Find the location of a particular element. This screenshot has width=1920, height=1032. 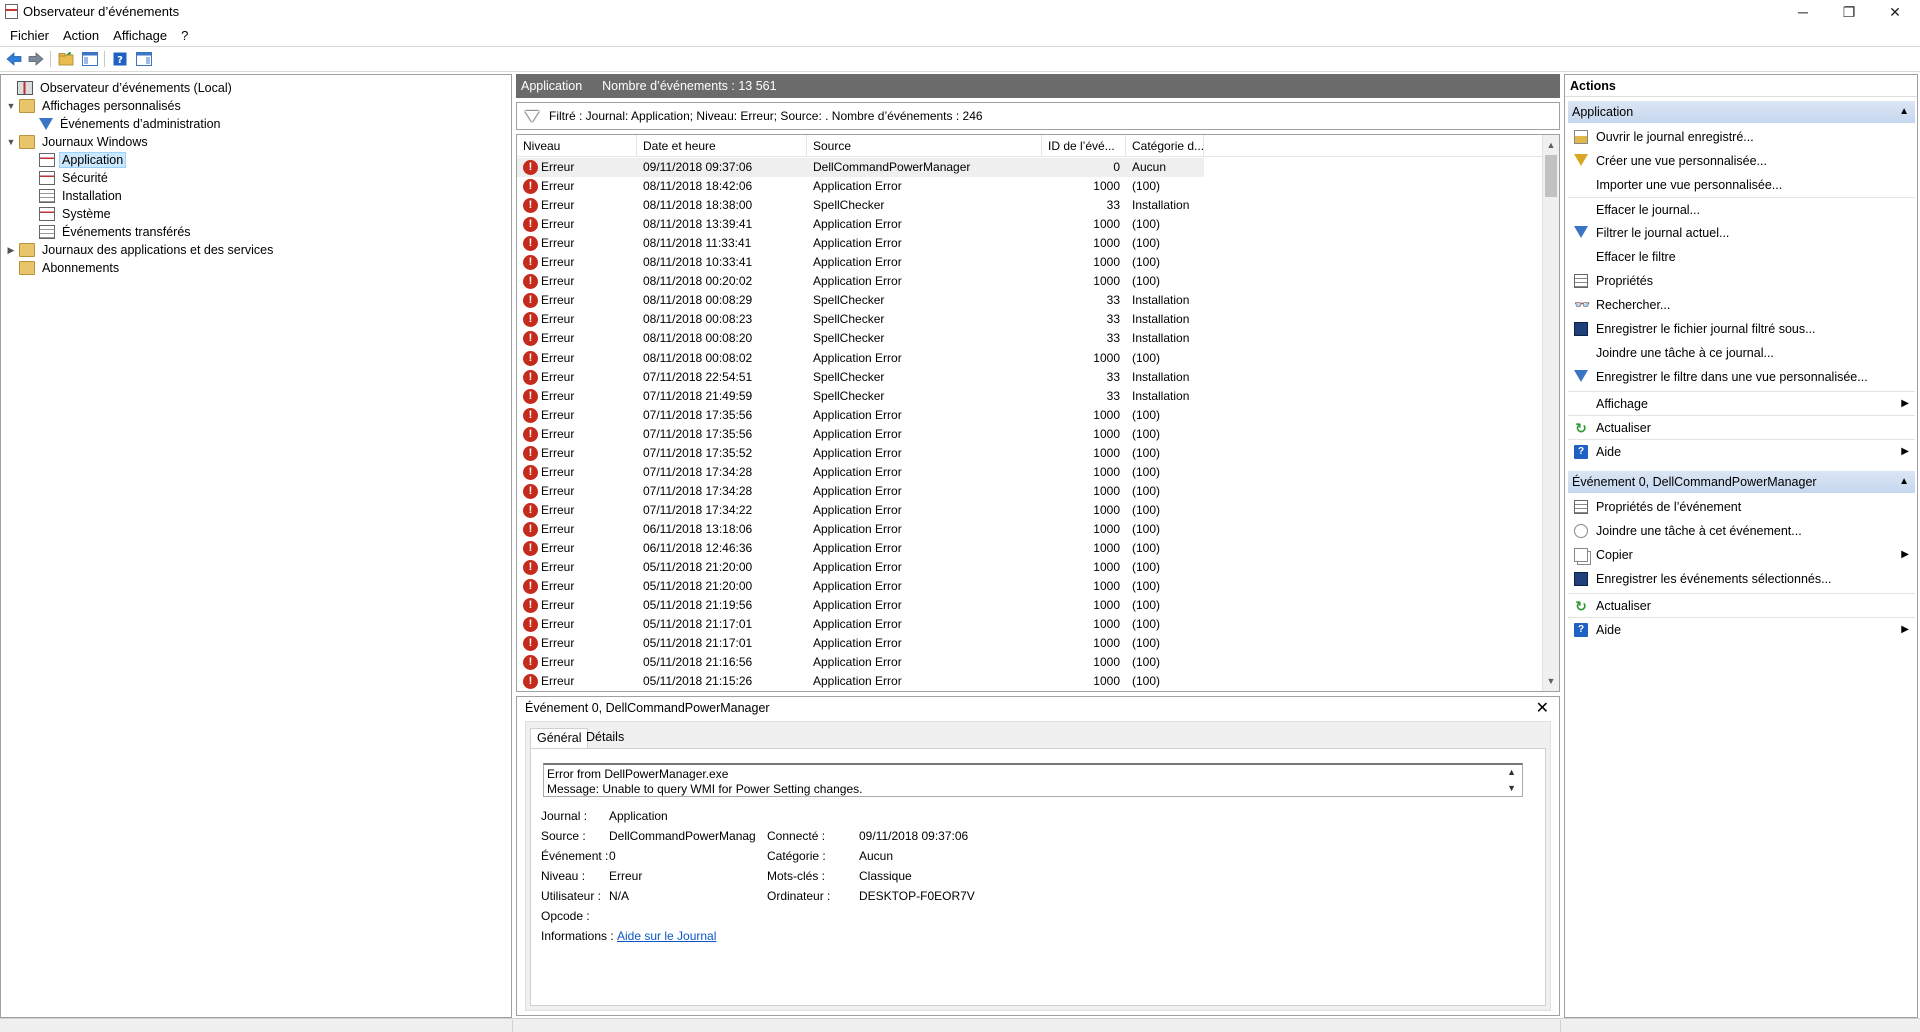

console-tree-icon is located at coordinates (90, 59).